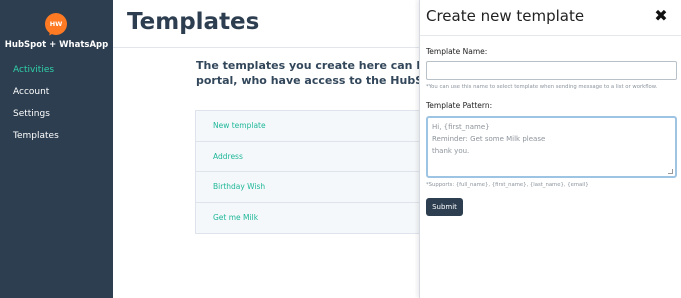 Image resolution: width=681 pixels, height=298 pixels. I want to click on close-icon: ✖, so click(661, 16).